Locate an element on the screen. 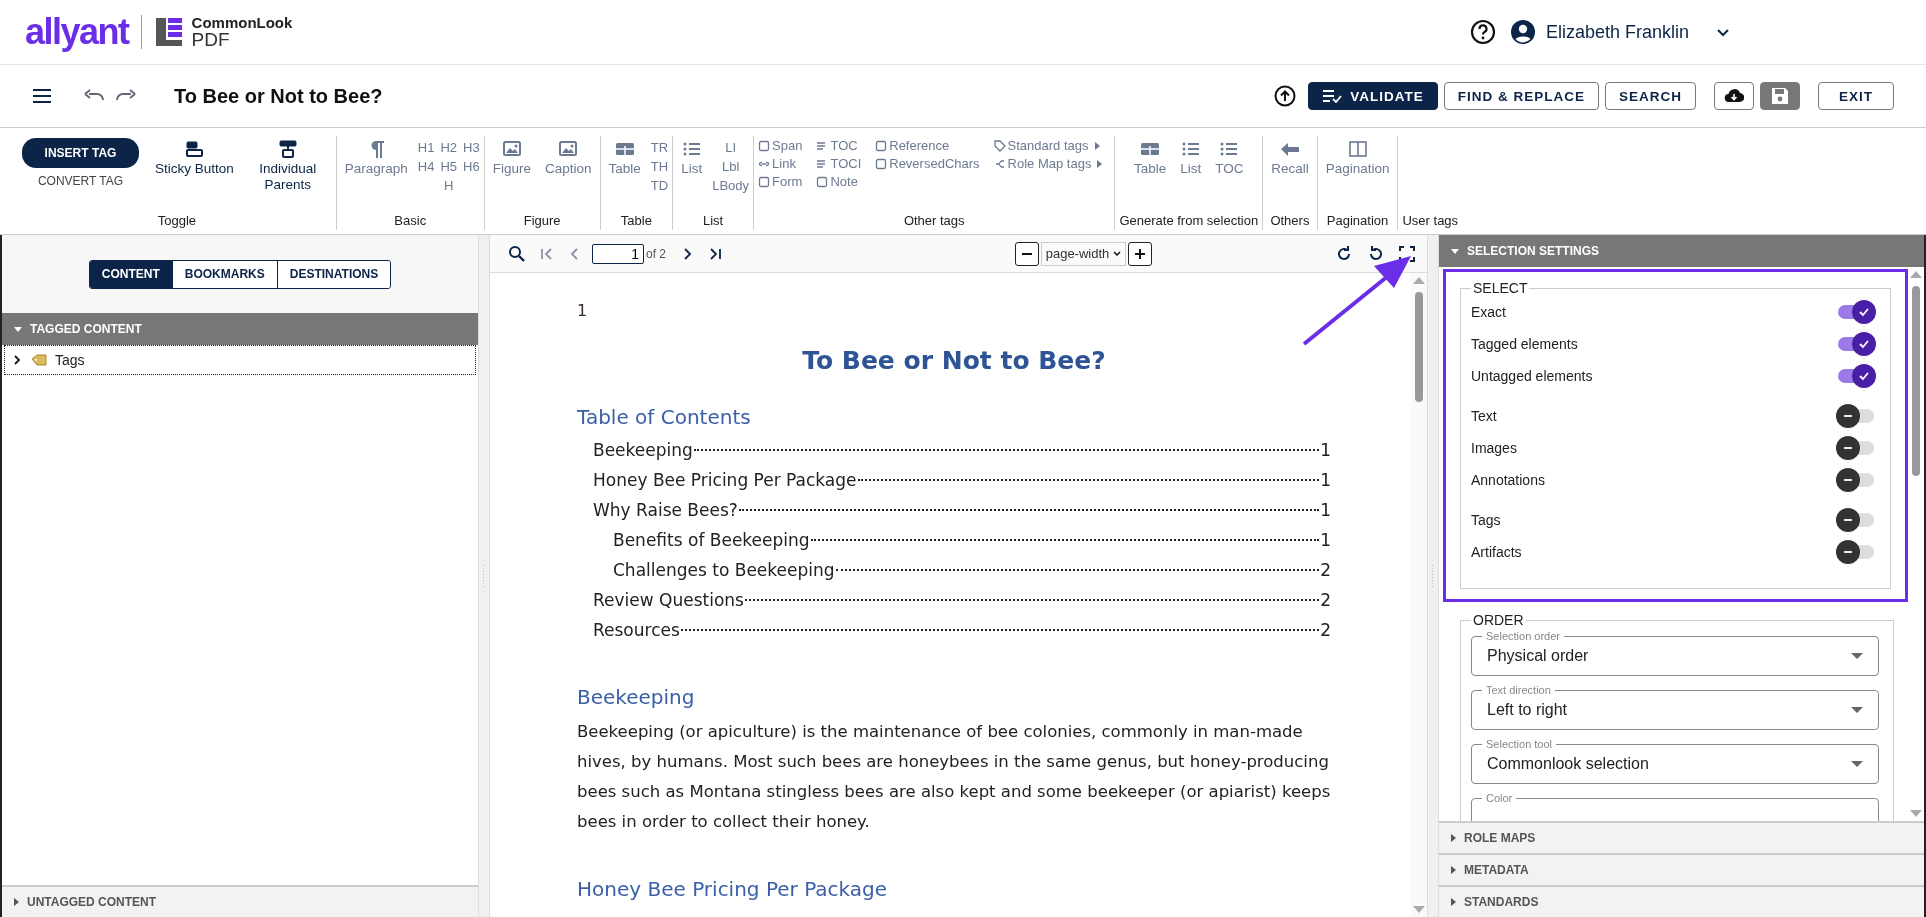 The width and height of the screenshot is (1926, 917). toc-entry: Challenges to Beekeeping 2 is located at coordinates (954, 570).